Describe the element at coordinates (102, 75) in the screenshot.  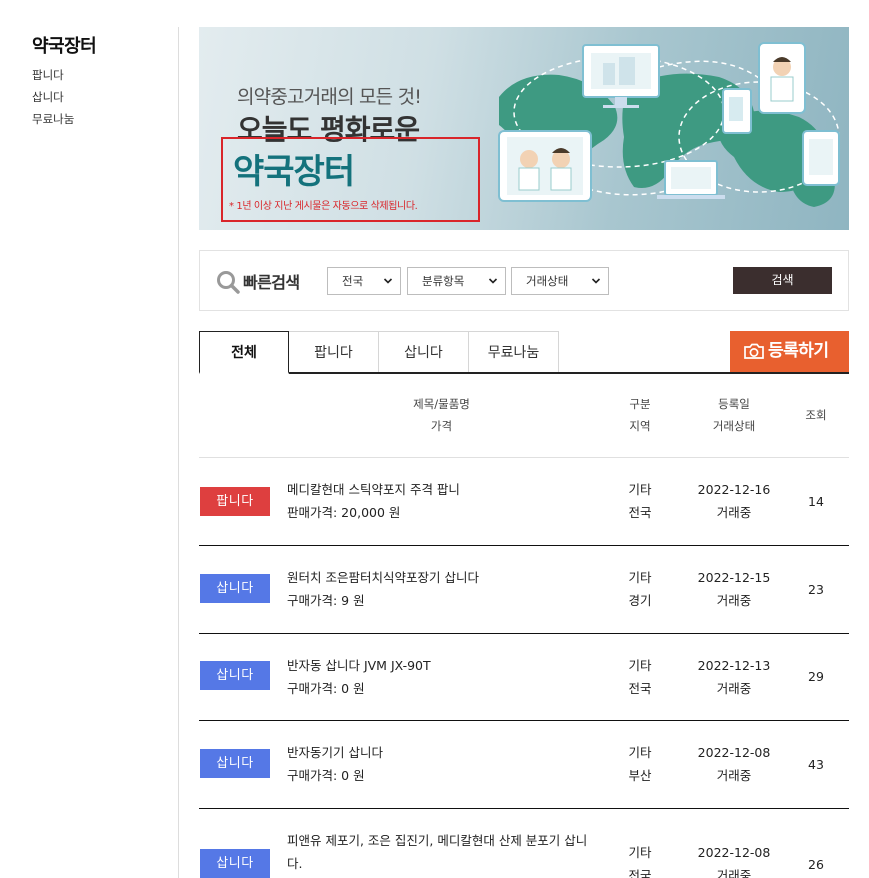
I see `sidebar-item-sell: 팝니다` at that location.